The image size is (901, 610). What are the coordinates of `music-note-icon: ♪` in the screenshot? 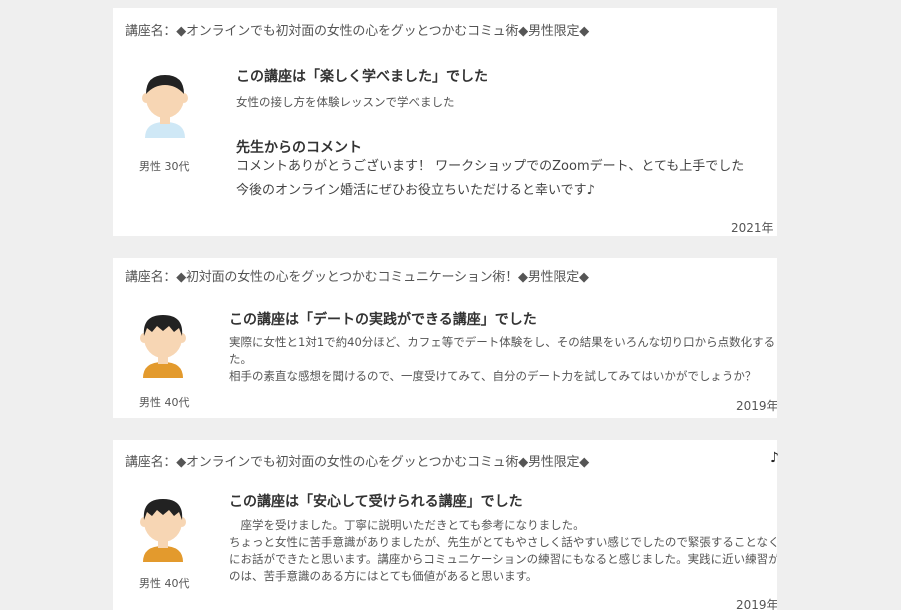 It's located at (774, 458).